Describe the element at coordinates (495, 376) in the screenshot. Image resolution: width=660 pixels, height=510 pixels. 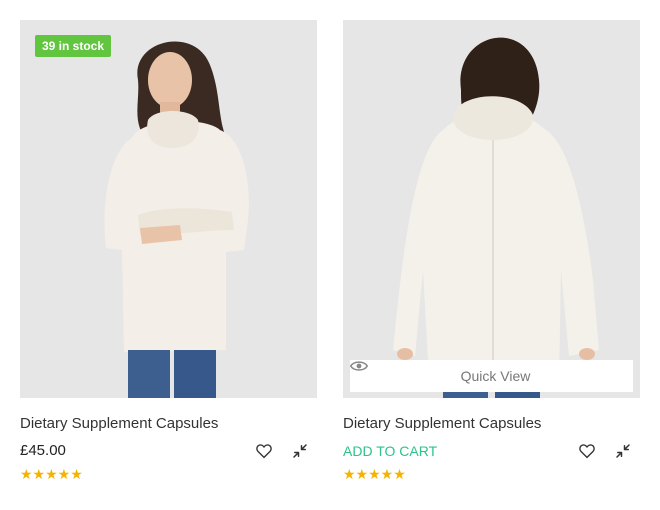
I see `quick-view-label: Quick View` at that location.